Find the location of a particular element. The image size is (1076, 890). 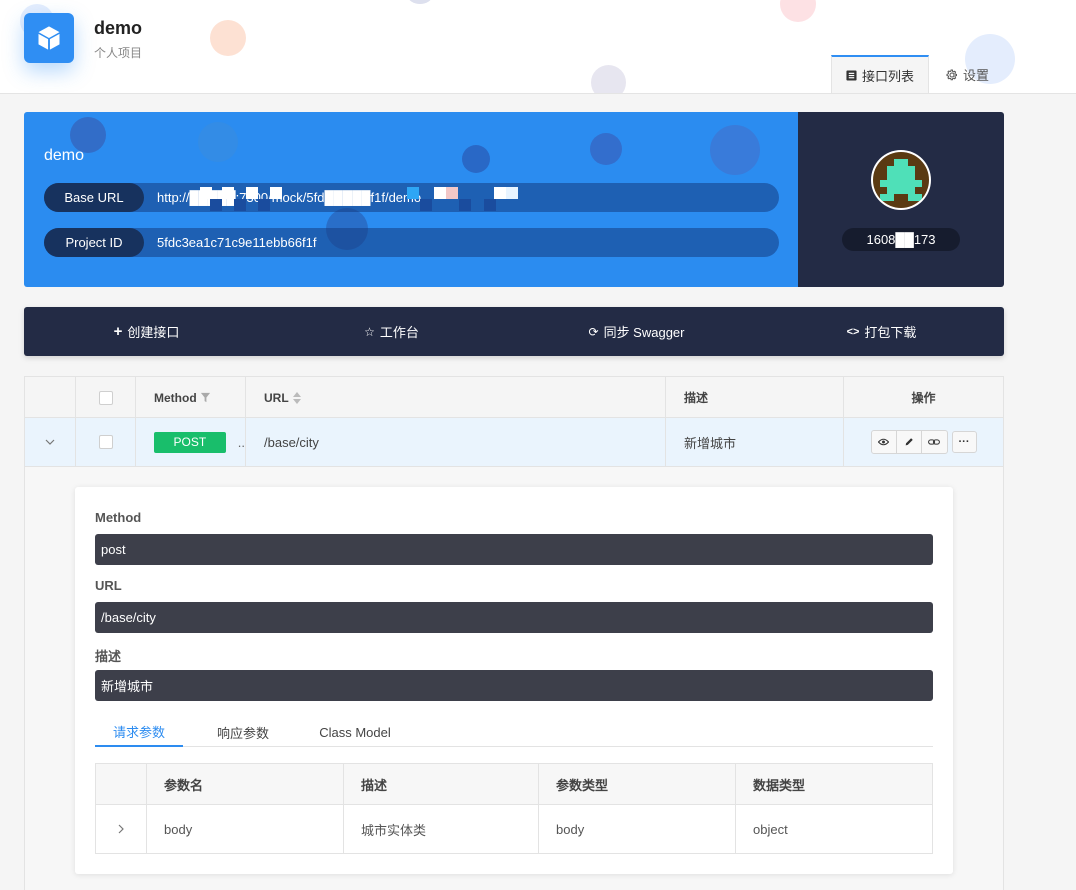

operation-column-header: 操作 is located at coordinates (923, 397).